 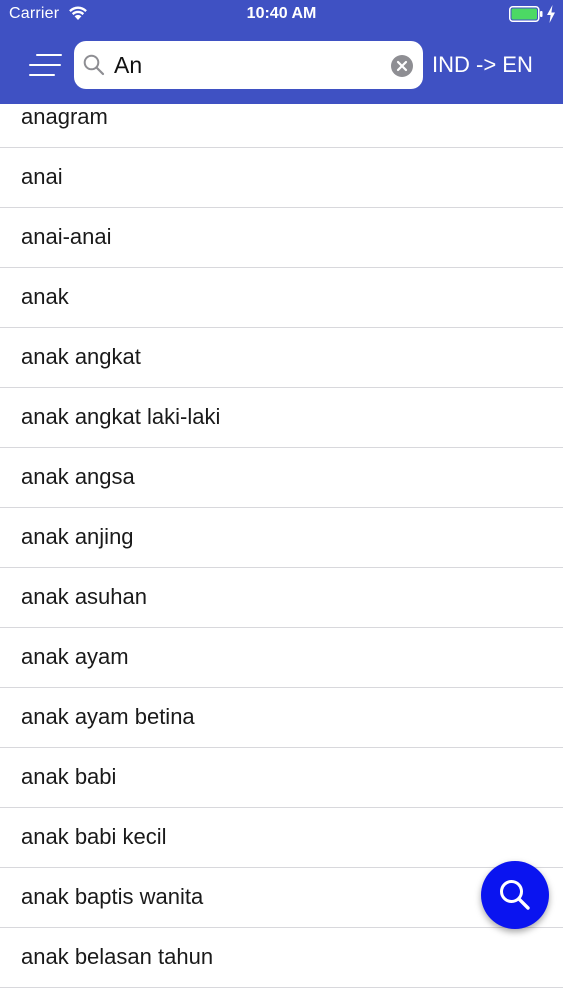 I want to click on list-item: anak angkat, so click(x=281, y=358).